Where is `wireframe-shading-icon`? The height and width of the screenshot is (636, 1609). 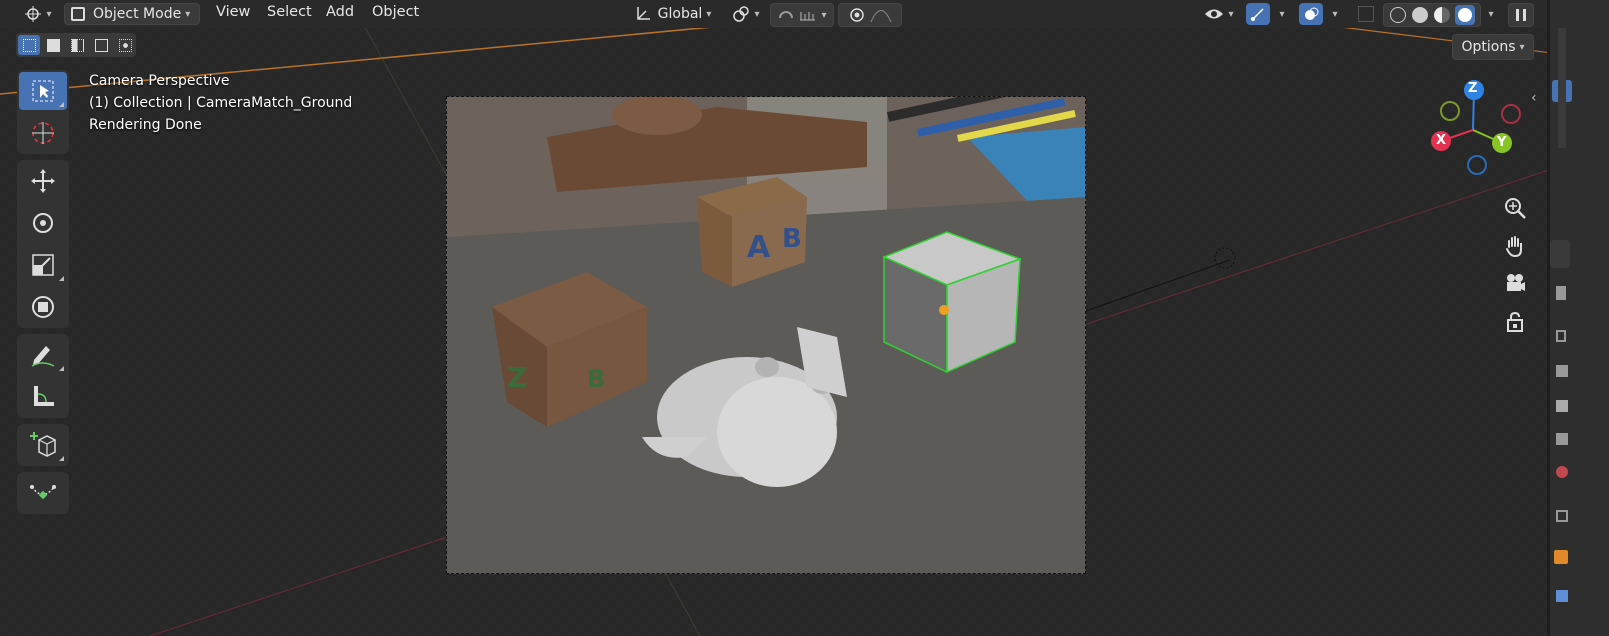
wireframe-shading-icon is located at coordinates (1398, 15).